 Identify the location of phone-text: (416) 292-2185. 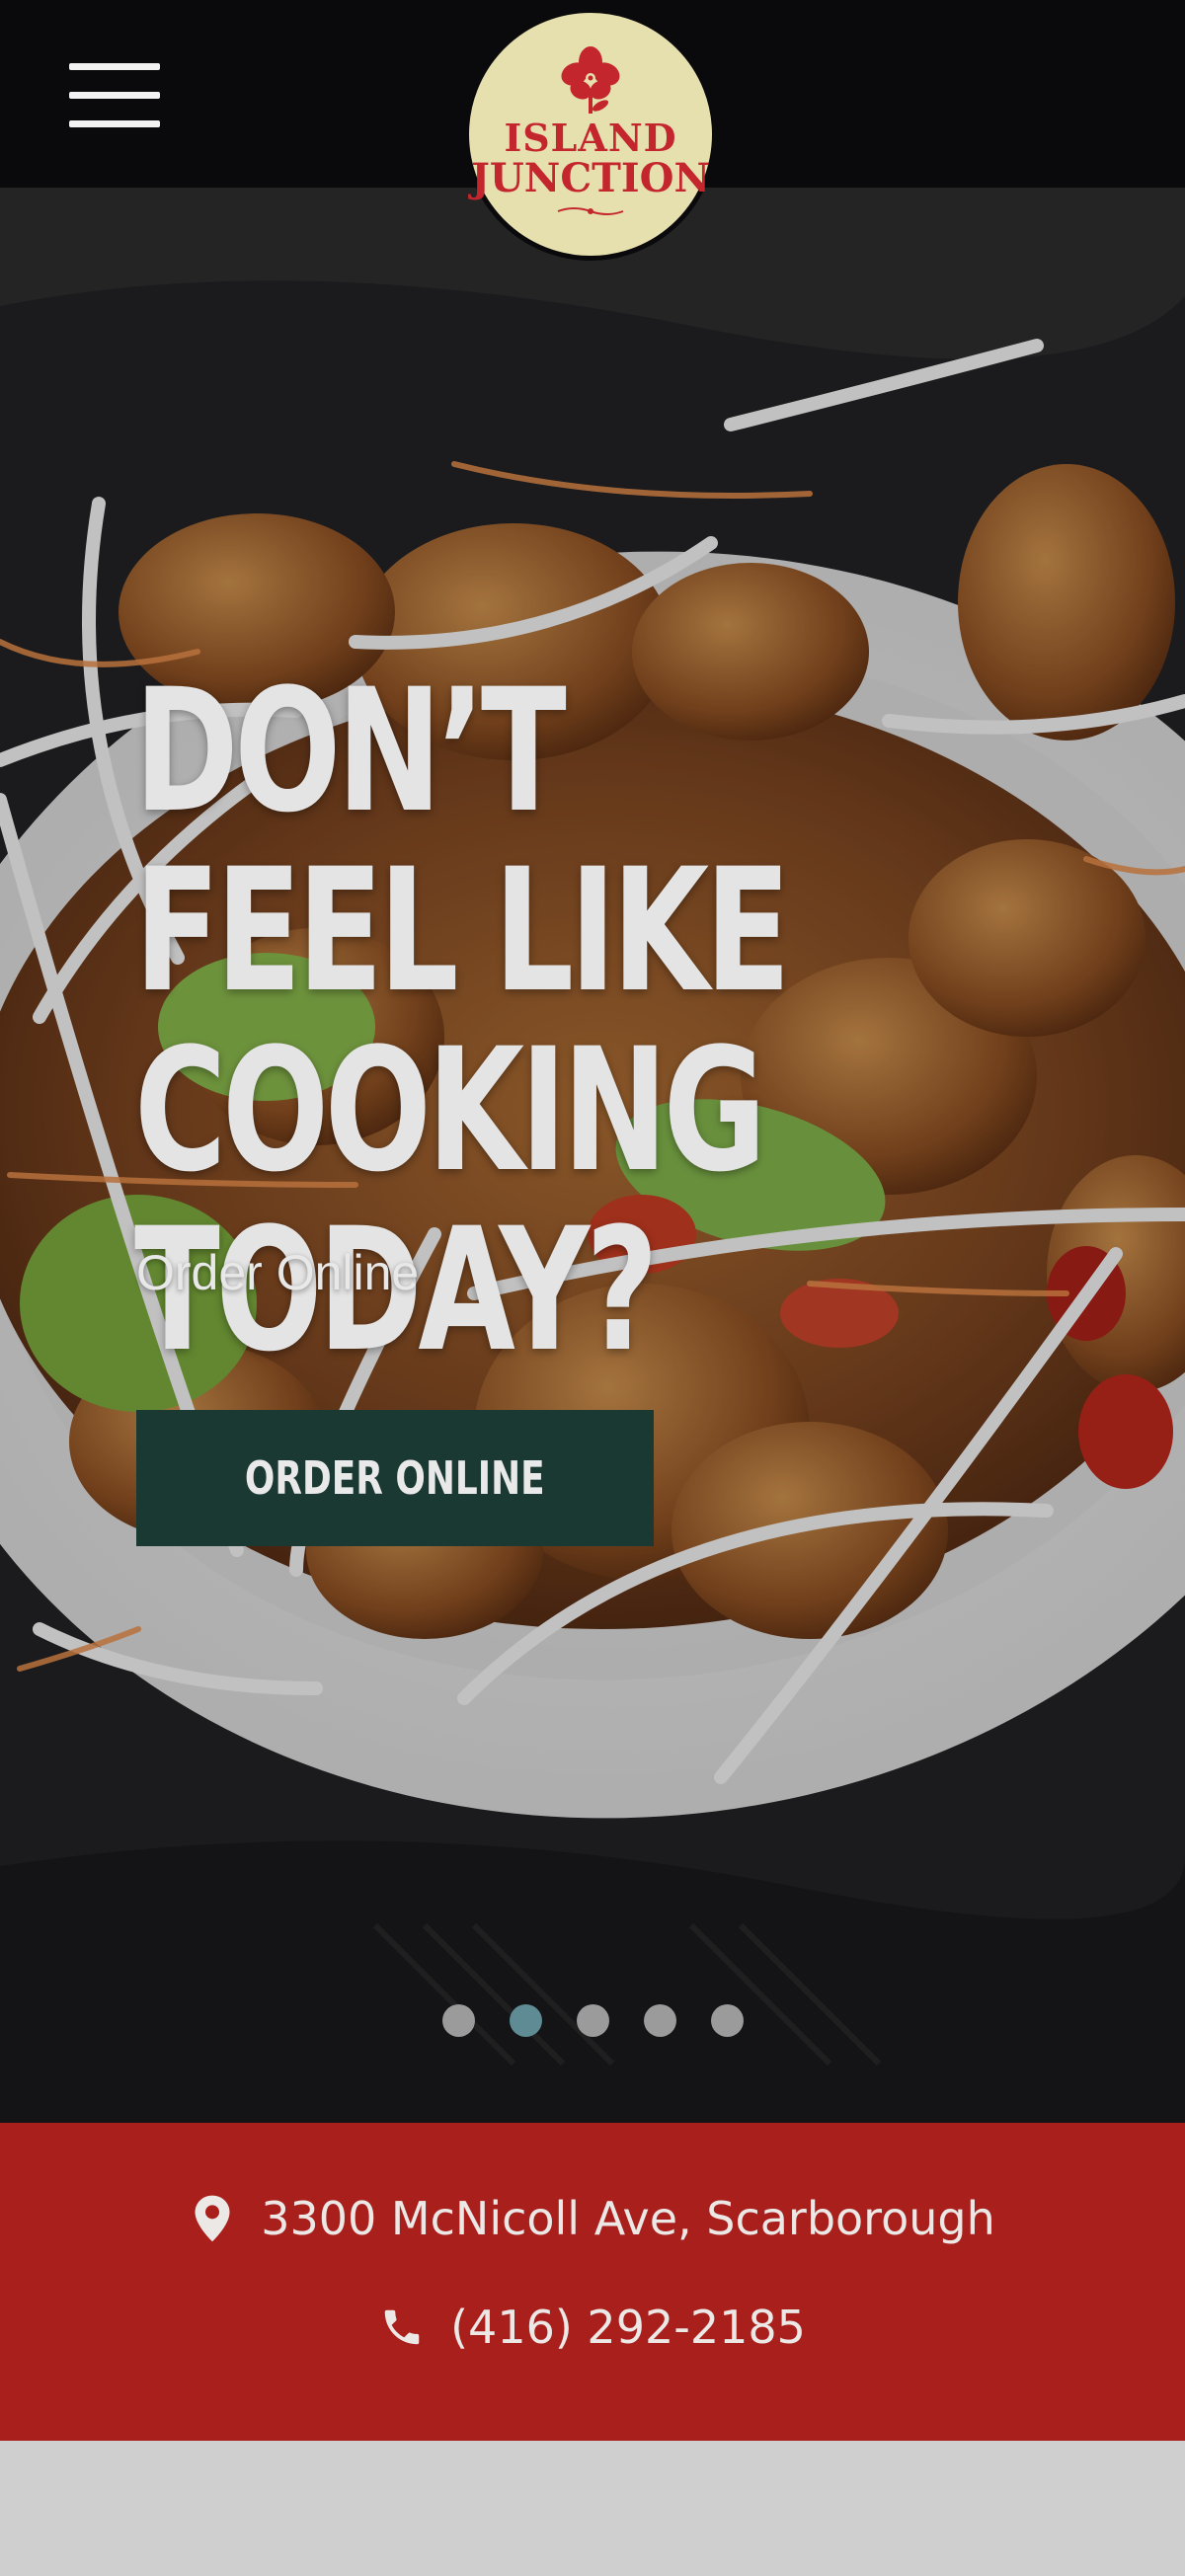
(628, 2327).